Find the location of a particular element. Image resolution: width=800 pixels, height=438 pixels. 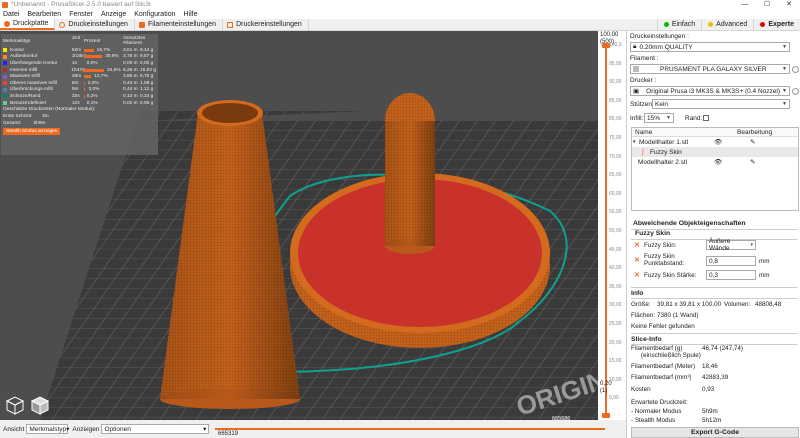

object-row-2: Modellhalter 2.stl 👁︎ ✎ is located at coordinates (715, 162).